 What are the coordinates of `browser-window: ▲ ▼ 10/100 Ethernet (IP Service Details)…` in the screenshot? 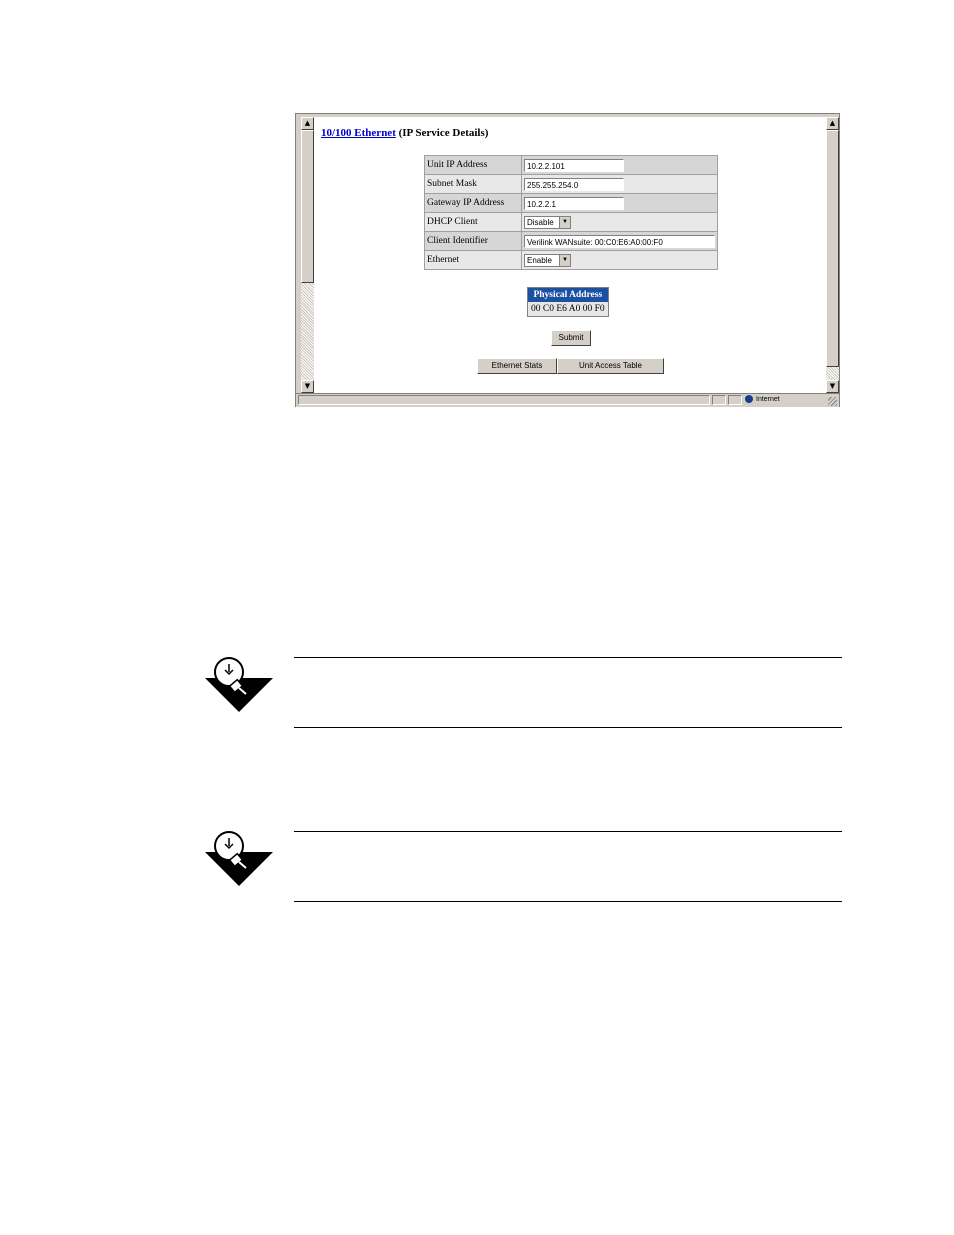 It's located at (567, 260).